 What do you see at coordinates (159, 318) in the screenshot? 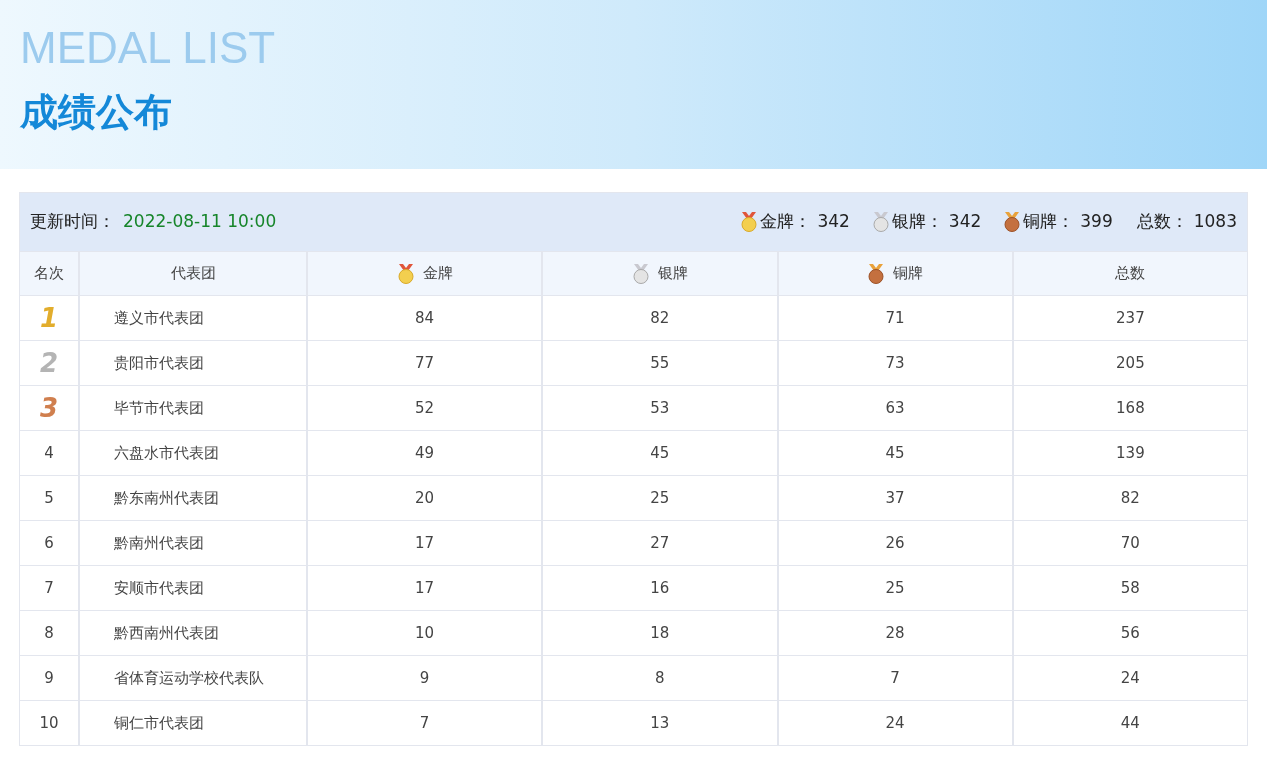
I see `team-name: 遵义市代表团` at bounding box center [159, 318].